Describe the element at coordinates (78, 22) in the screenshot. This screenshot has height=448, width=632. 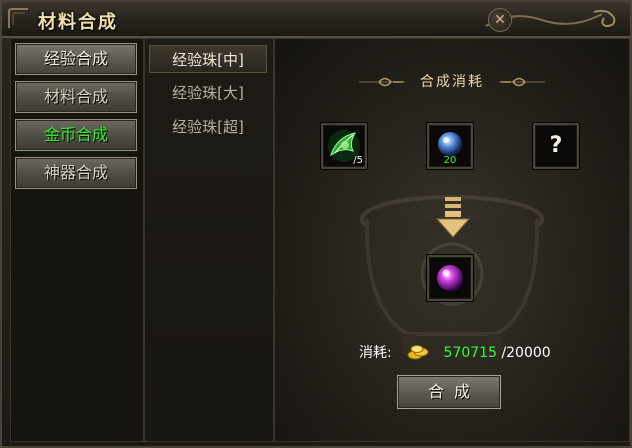
I see `window-title: 材料合成` at that location.